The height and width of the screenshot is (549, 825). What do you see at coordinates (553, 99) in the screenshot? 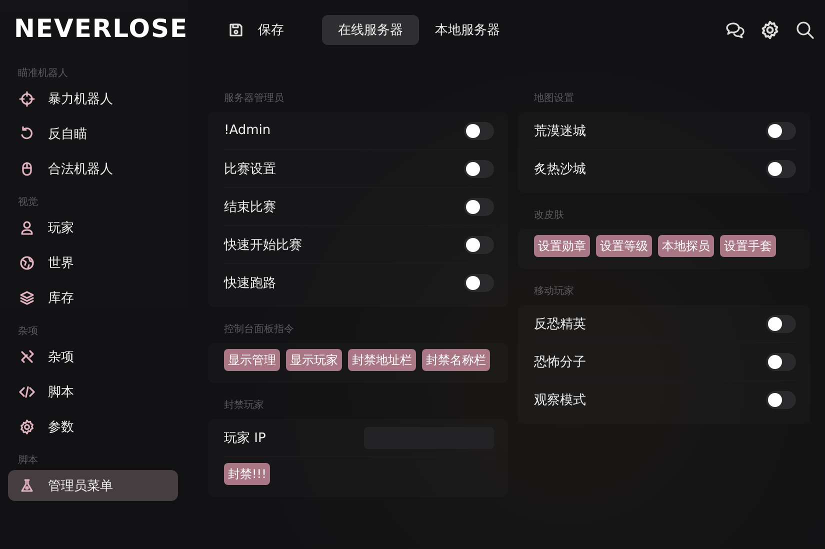
I see `group-heading: 地图设置` at bounding box center [553, 99].